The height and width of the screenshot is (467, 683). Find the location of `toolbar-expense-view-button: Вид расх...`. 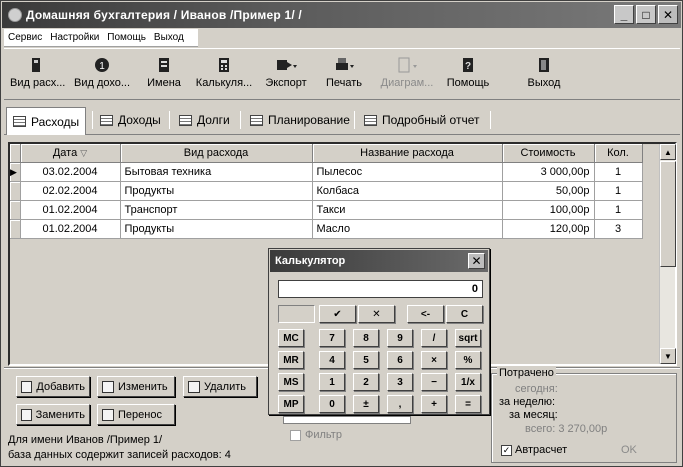

toolbar-expense-view-button: Вид расх... is located at coordinates (37, 74).